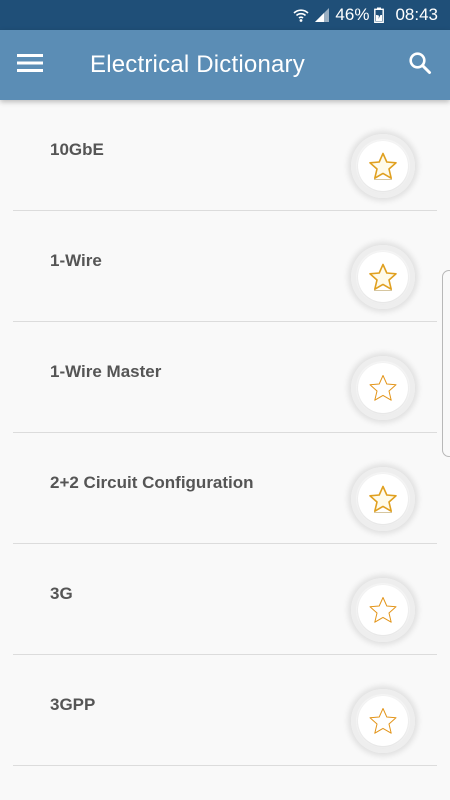 The height and width of the screenshot is (800, 450). I want to click on battery-percent: 46%, so click(352, 14).